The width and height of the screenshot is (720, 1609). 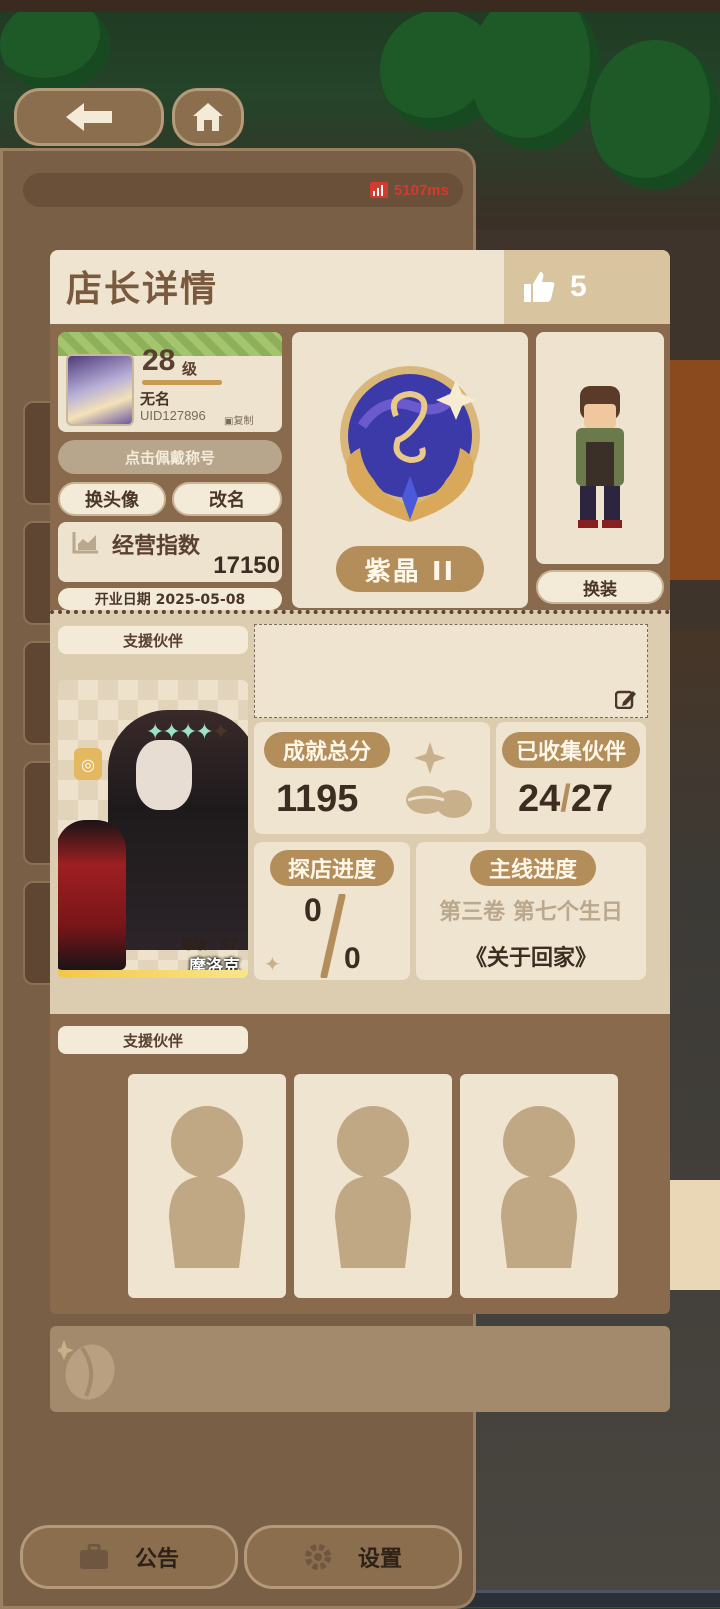 I want to click on business-index-card: 经营指数 17150, so click(x=170, y=552).